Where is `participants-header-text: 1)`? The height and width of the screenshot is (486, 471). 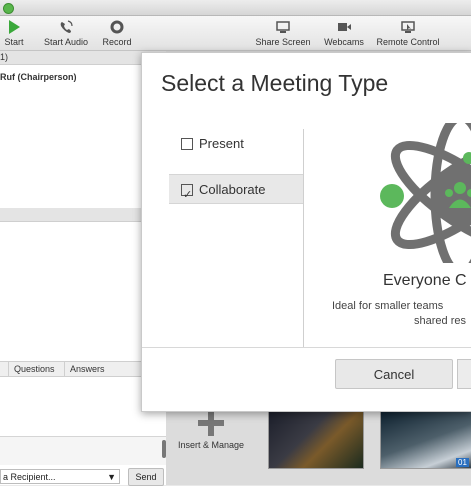
participants-header-text: 1) is located at coordinates (4, 57).